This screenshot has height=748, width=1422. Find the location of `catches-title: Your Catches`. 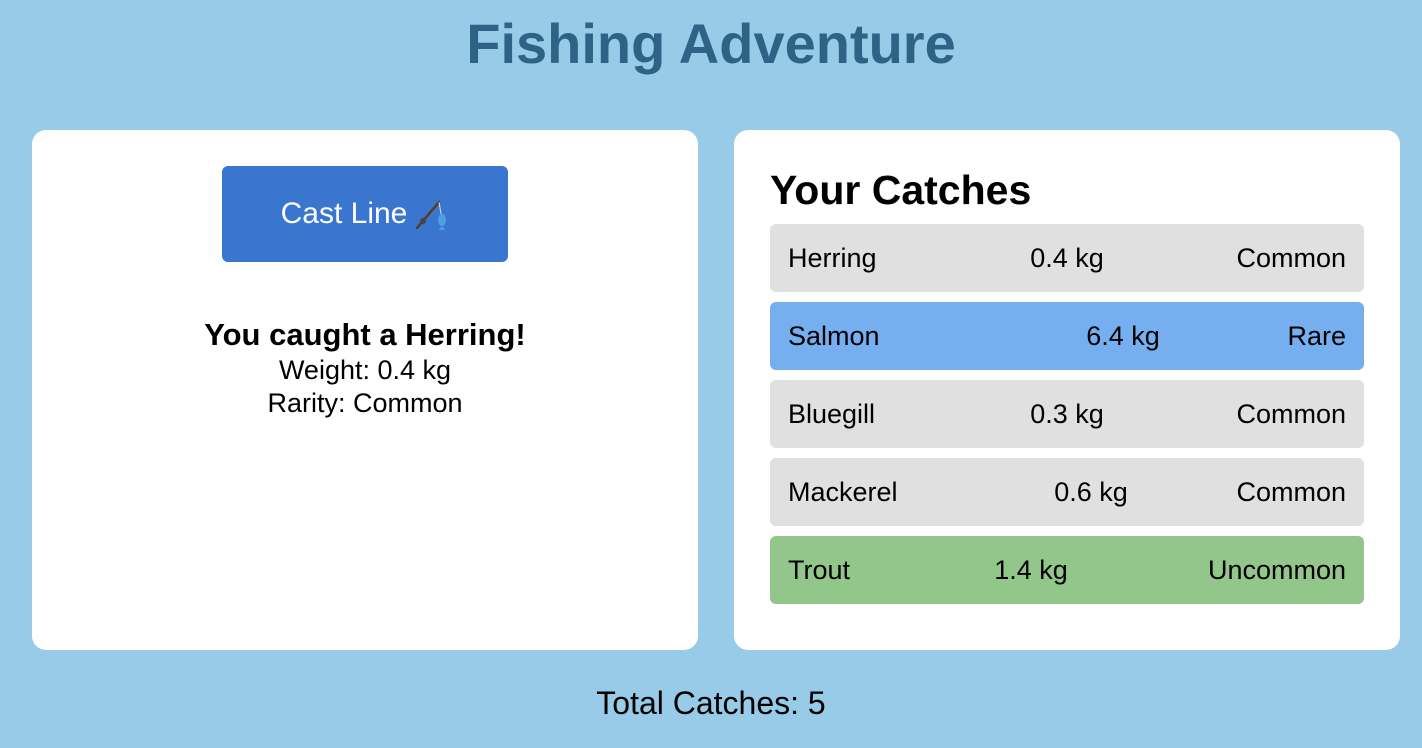

catches-title: Your Catches is located at coordinates (901, 190).